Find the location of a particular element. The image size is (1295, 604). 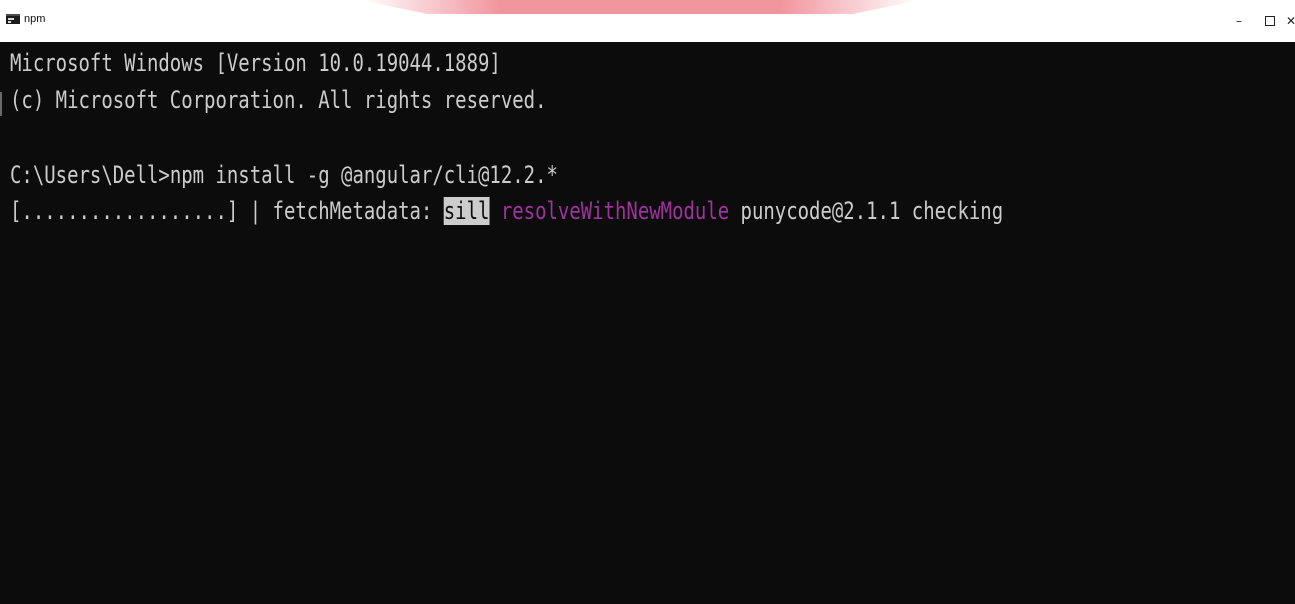

text-selection-caret is located at coordinates (1, 104).